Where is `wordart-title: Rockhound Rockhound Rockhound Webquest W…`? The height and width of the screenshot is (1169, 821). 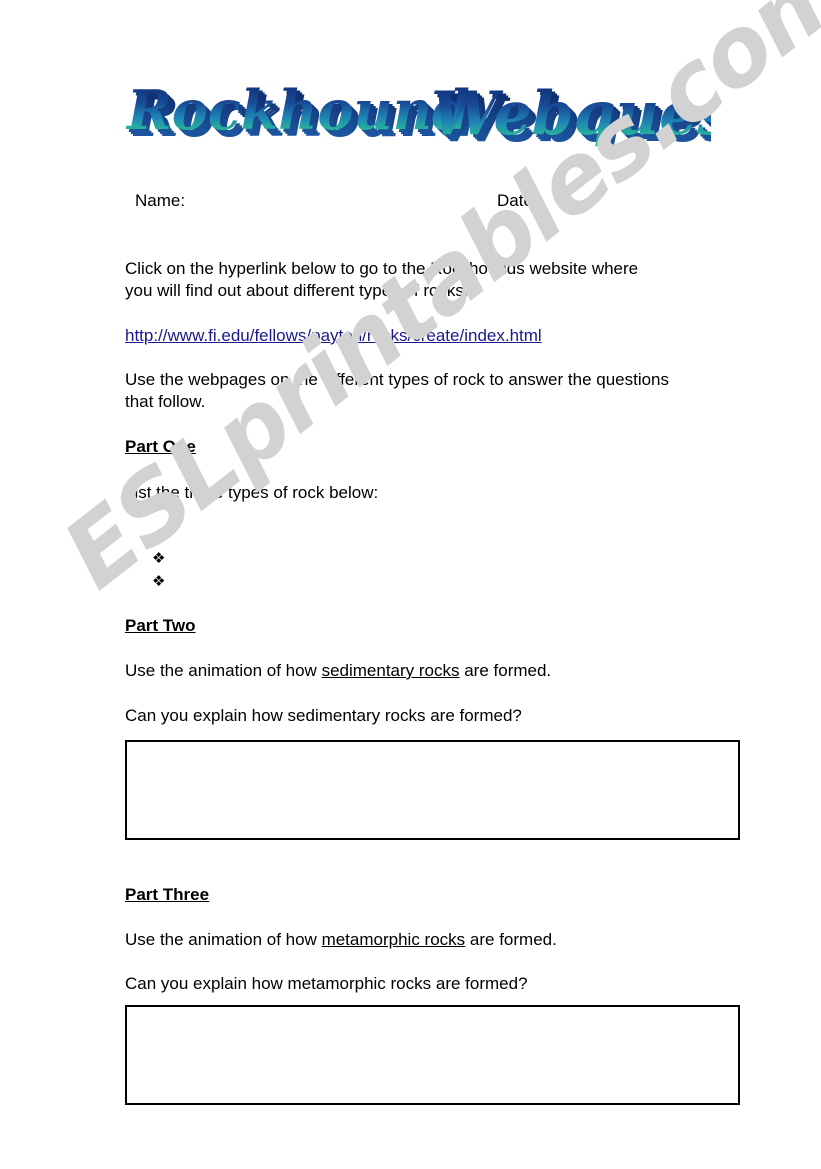
wordart-title: Rockhound Rockhound Rockhound Webquest W… is located at coordinates (418, 117).